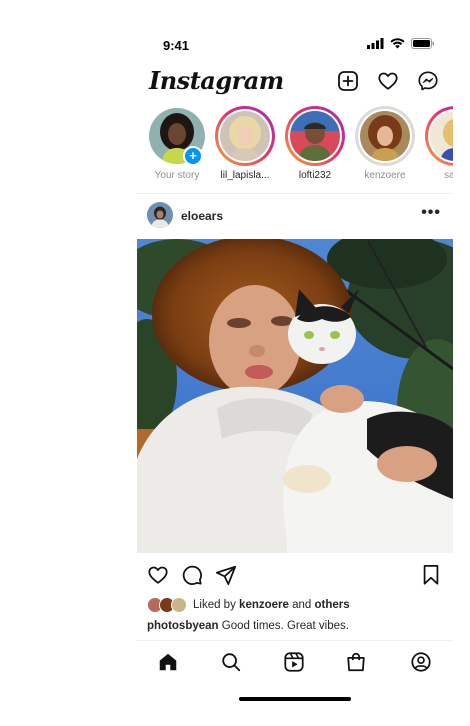 The width and height of the screenshot is (470, 726). I want to click on nav-profile, so click(421, 662).